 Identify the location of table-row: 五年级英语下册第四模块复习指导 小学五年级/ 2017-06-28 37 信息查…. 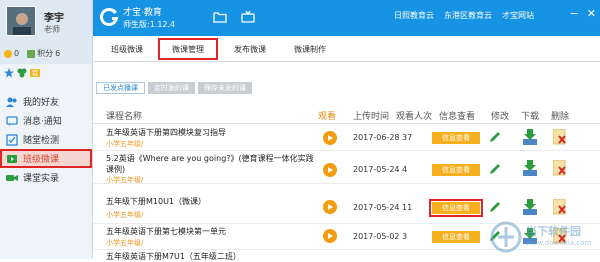
(346, 138).